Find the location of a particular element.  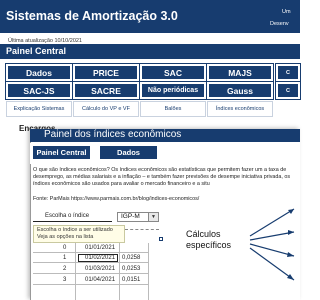

indices-panel-title: Painel dos índices econômicos is located at coordinates (113, 134).